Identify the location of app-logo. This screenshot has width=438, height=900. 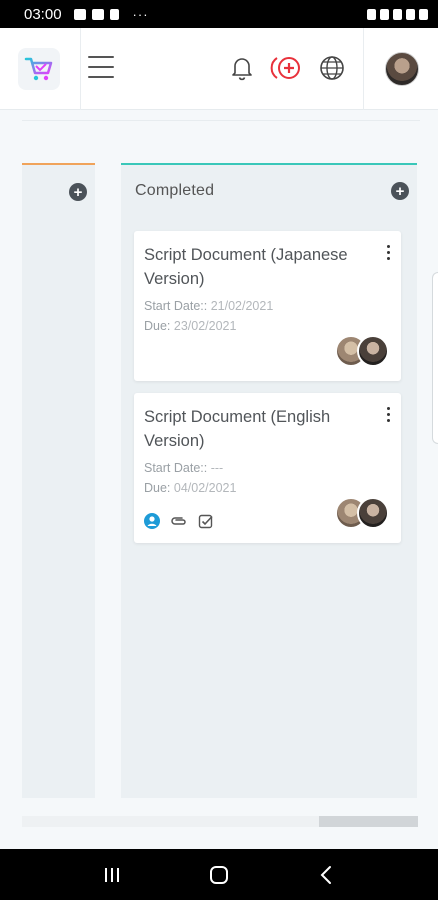
(39, 69).